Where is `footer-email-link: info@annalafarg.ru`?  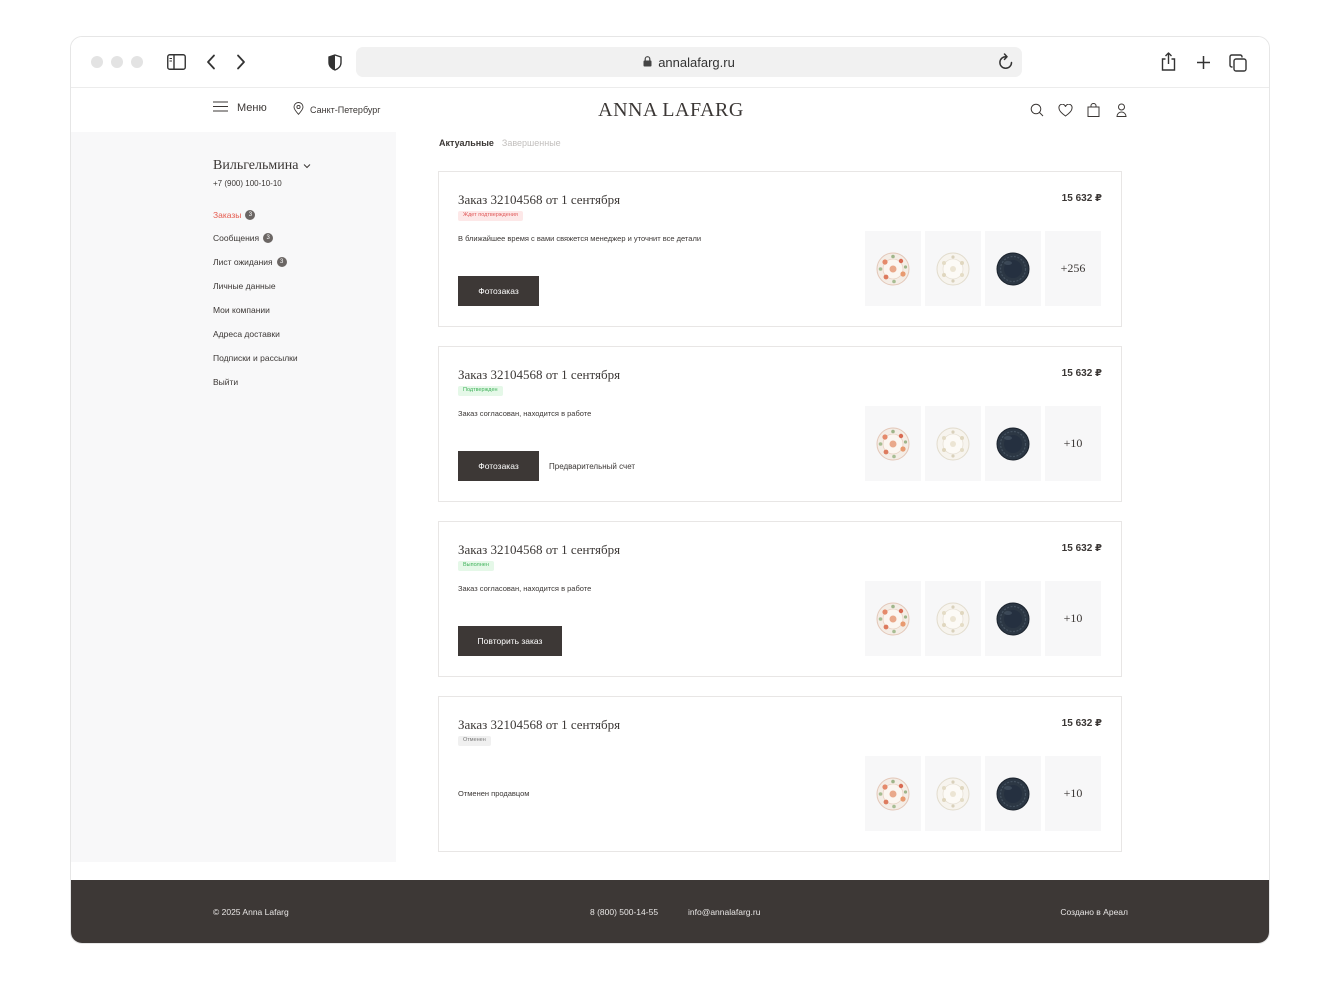 footer-email-link: info@annalafarg.ru is located at coordinates (724, 912).